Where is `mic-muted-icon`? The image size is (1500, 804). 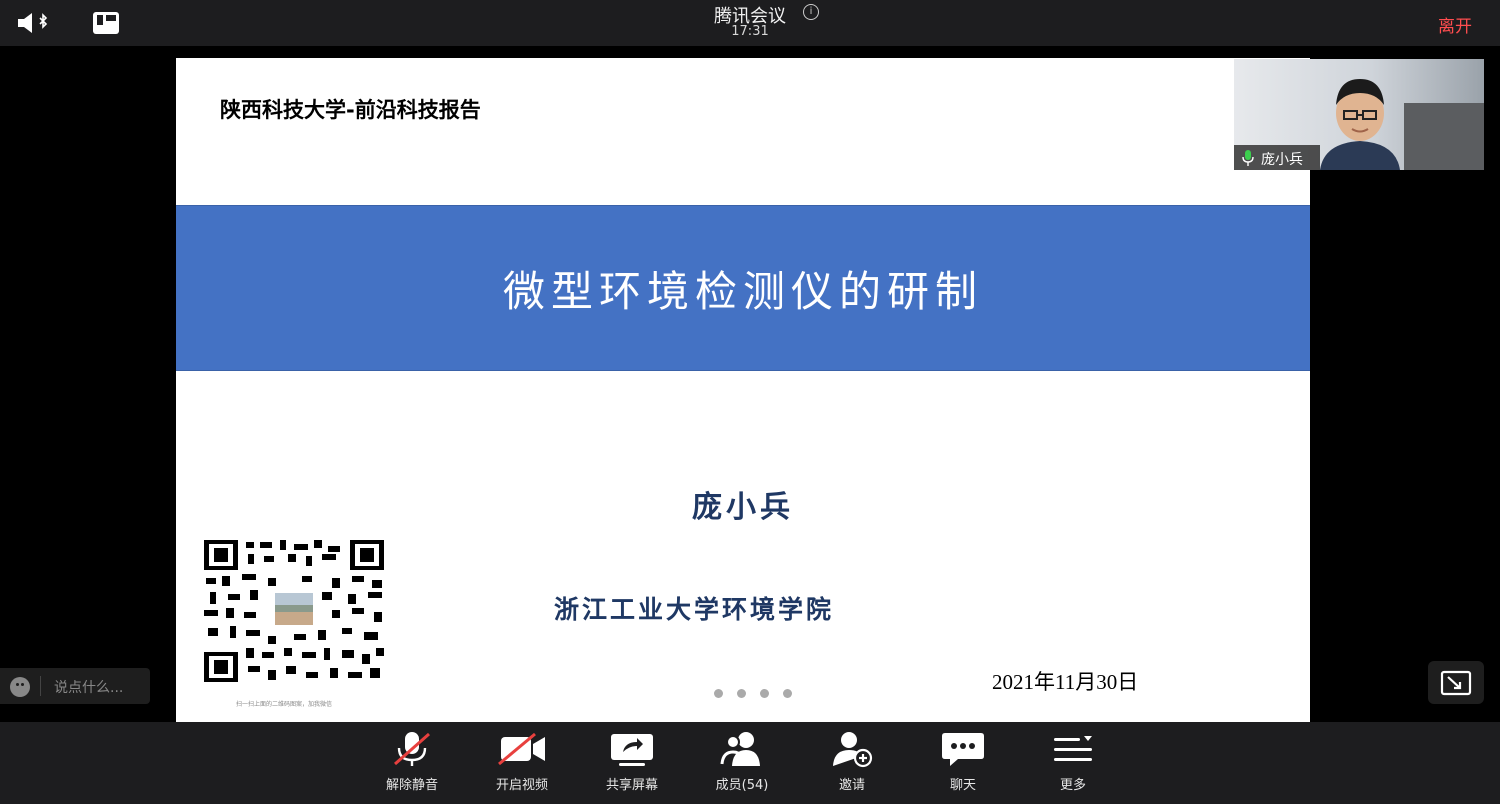
mic-muted-icon is located at coordinates (412, 749).